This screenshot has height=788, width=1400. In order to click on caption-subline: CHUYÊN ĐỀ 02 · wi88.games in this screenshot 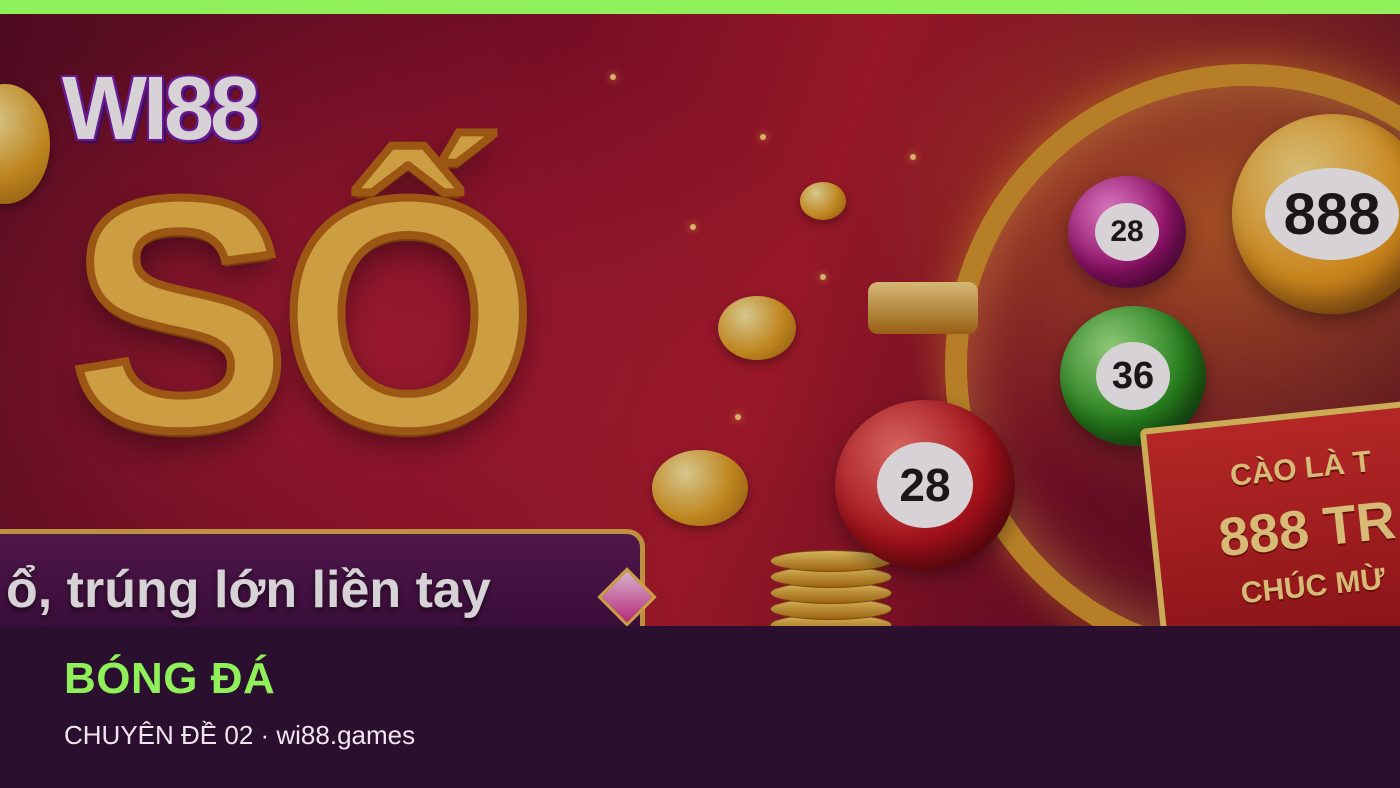, I will do `click(240, 735)`.